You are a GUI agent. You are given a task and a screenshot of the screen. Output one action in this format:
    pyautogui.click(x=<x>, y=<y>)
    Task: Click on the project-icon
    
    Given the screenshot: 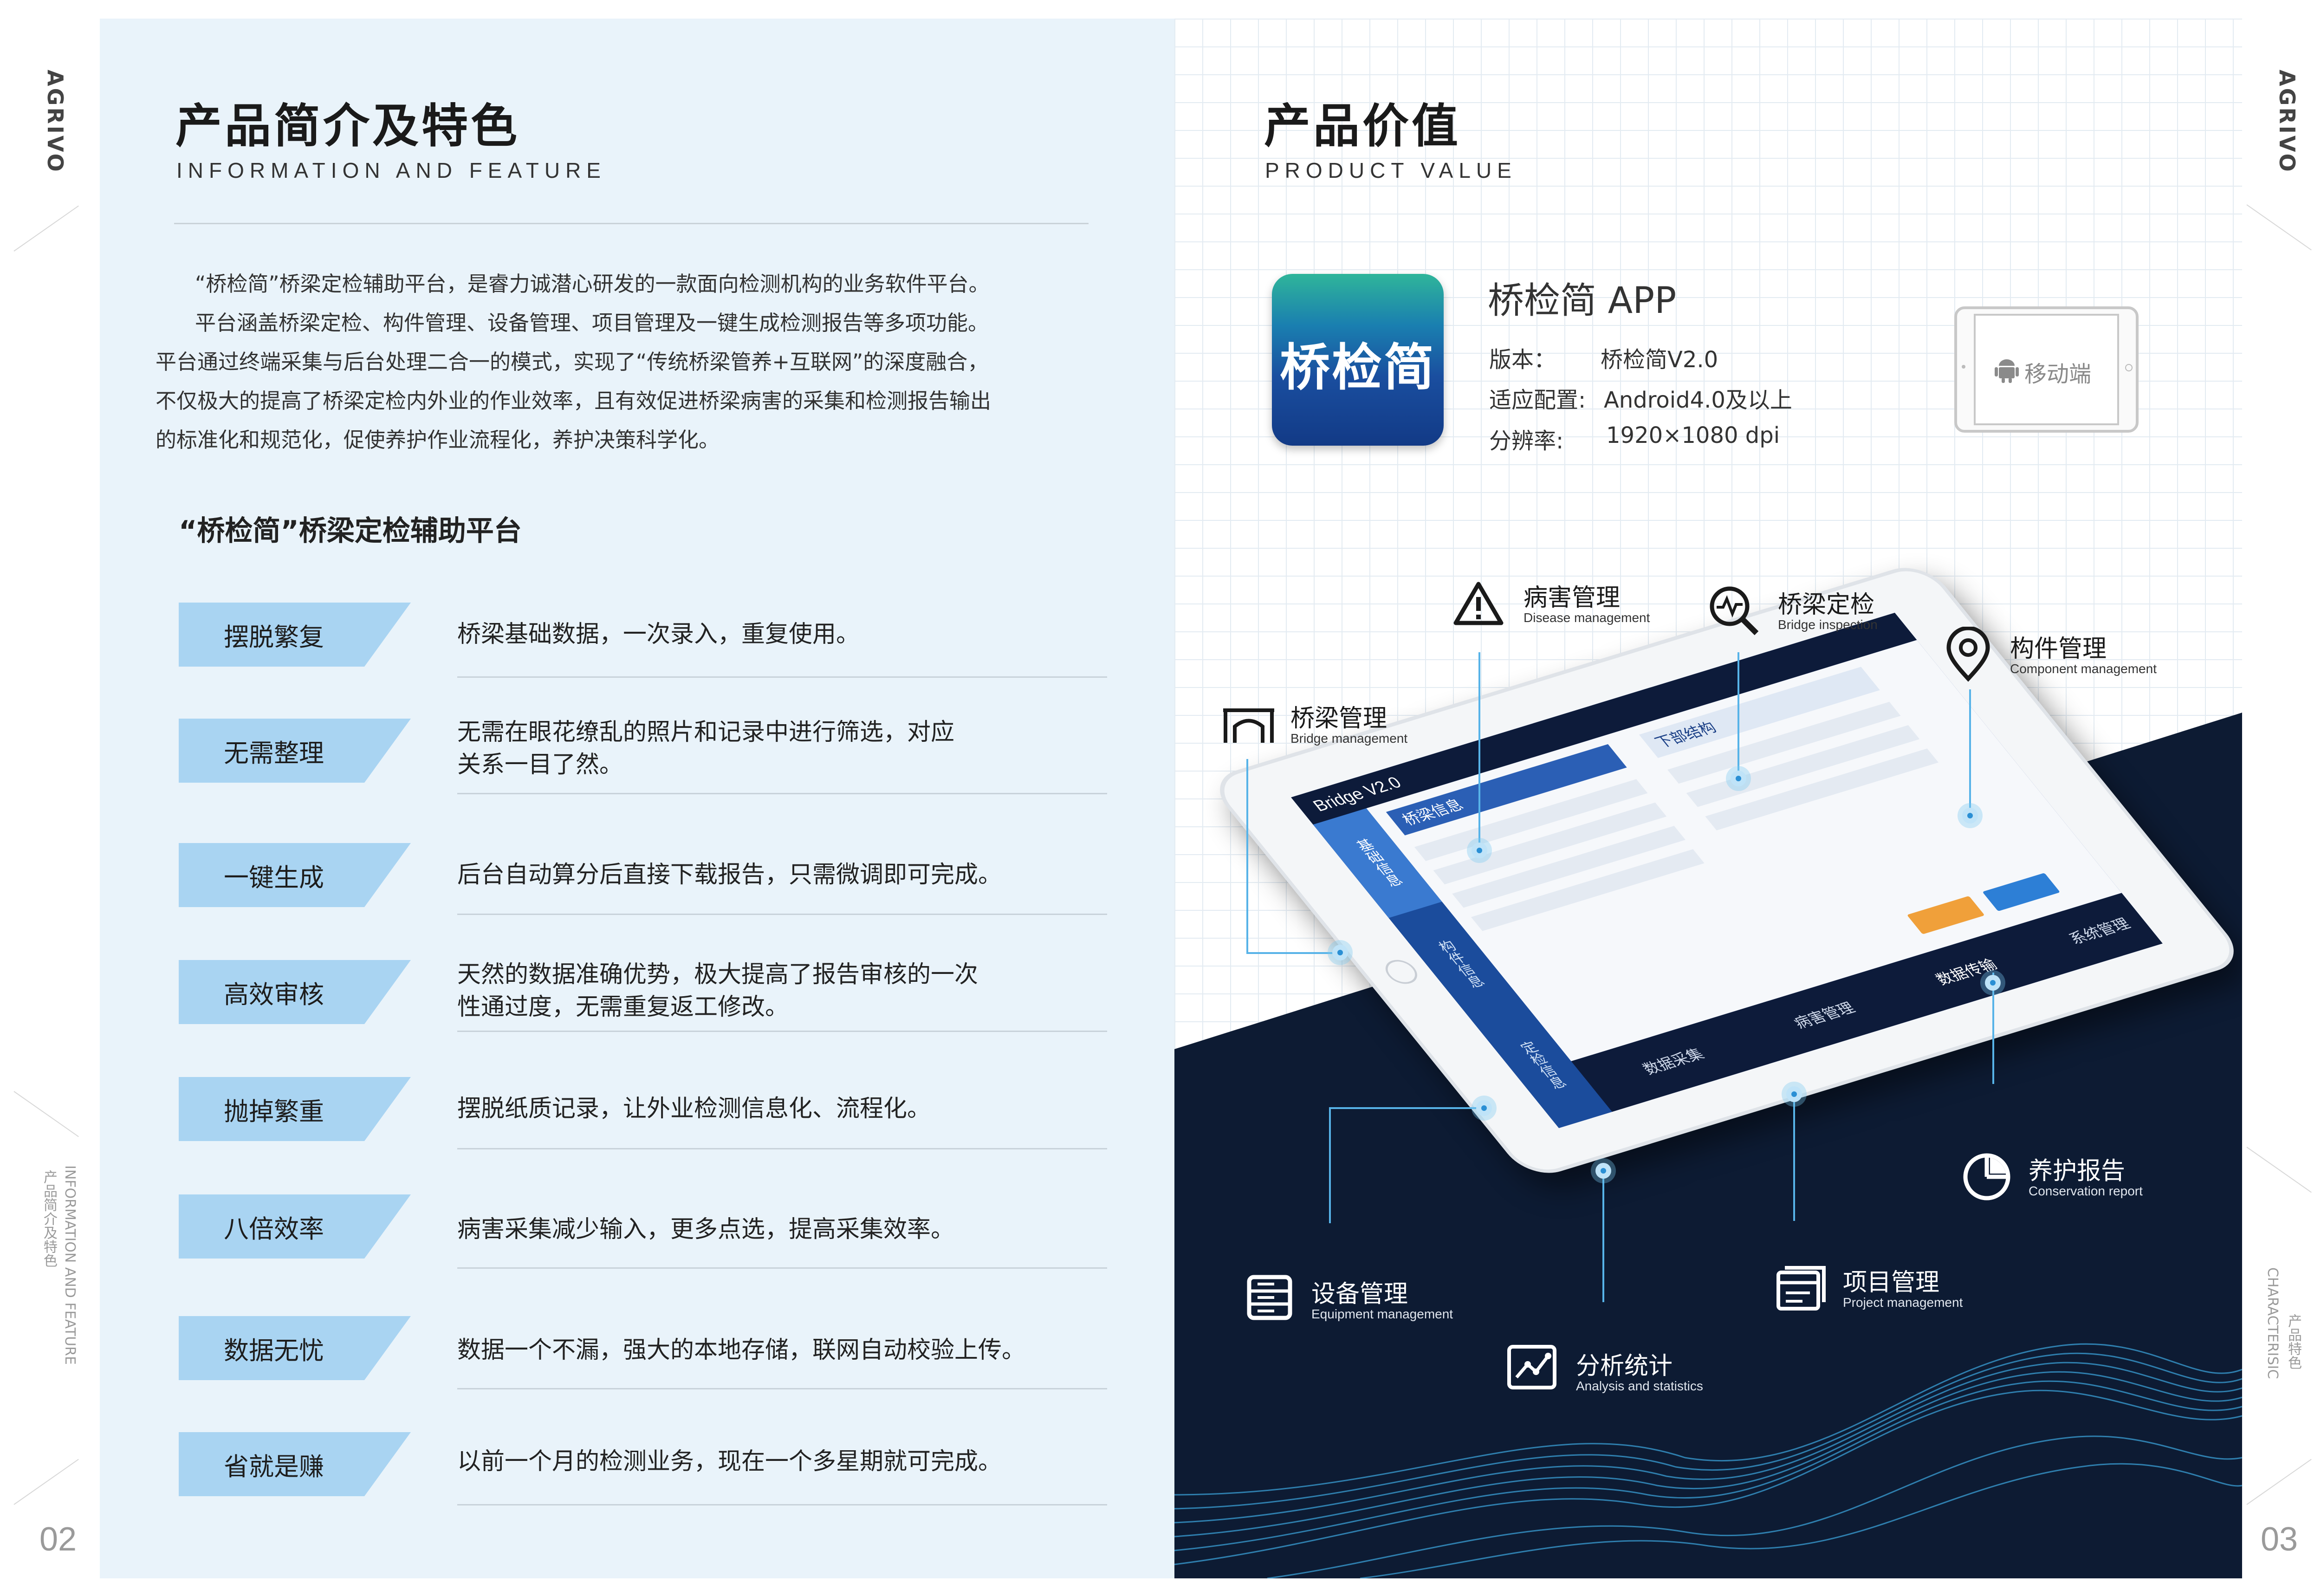 What is the action you would take?
    pyautogui.click(x=1801, y=1289)
    